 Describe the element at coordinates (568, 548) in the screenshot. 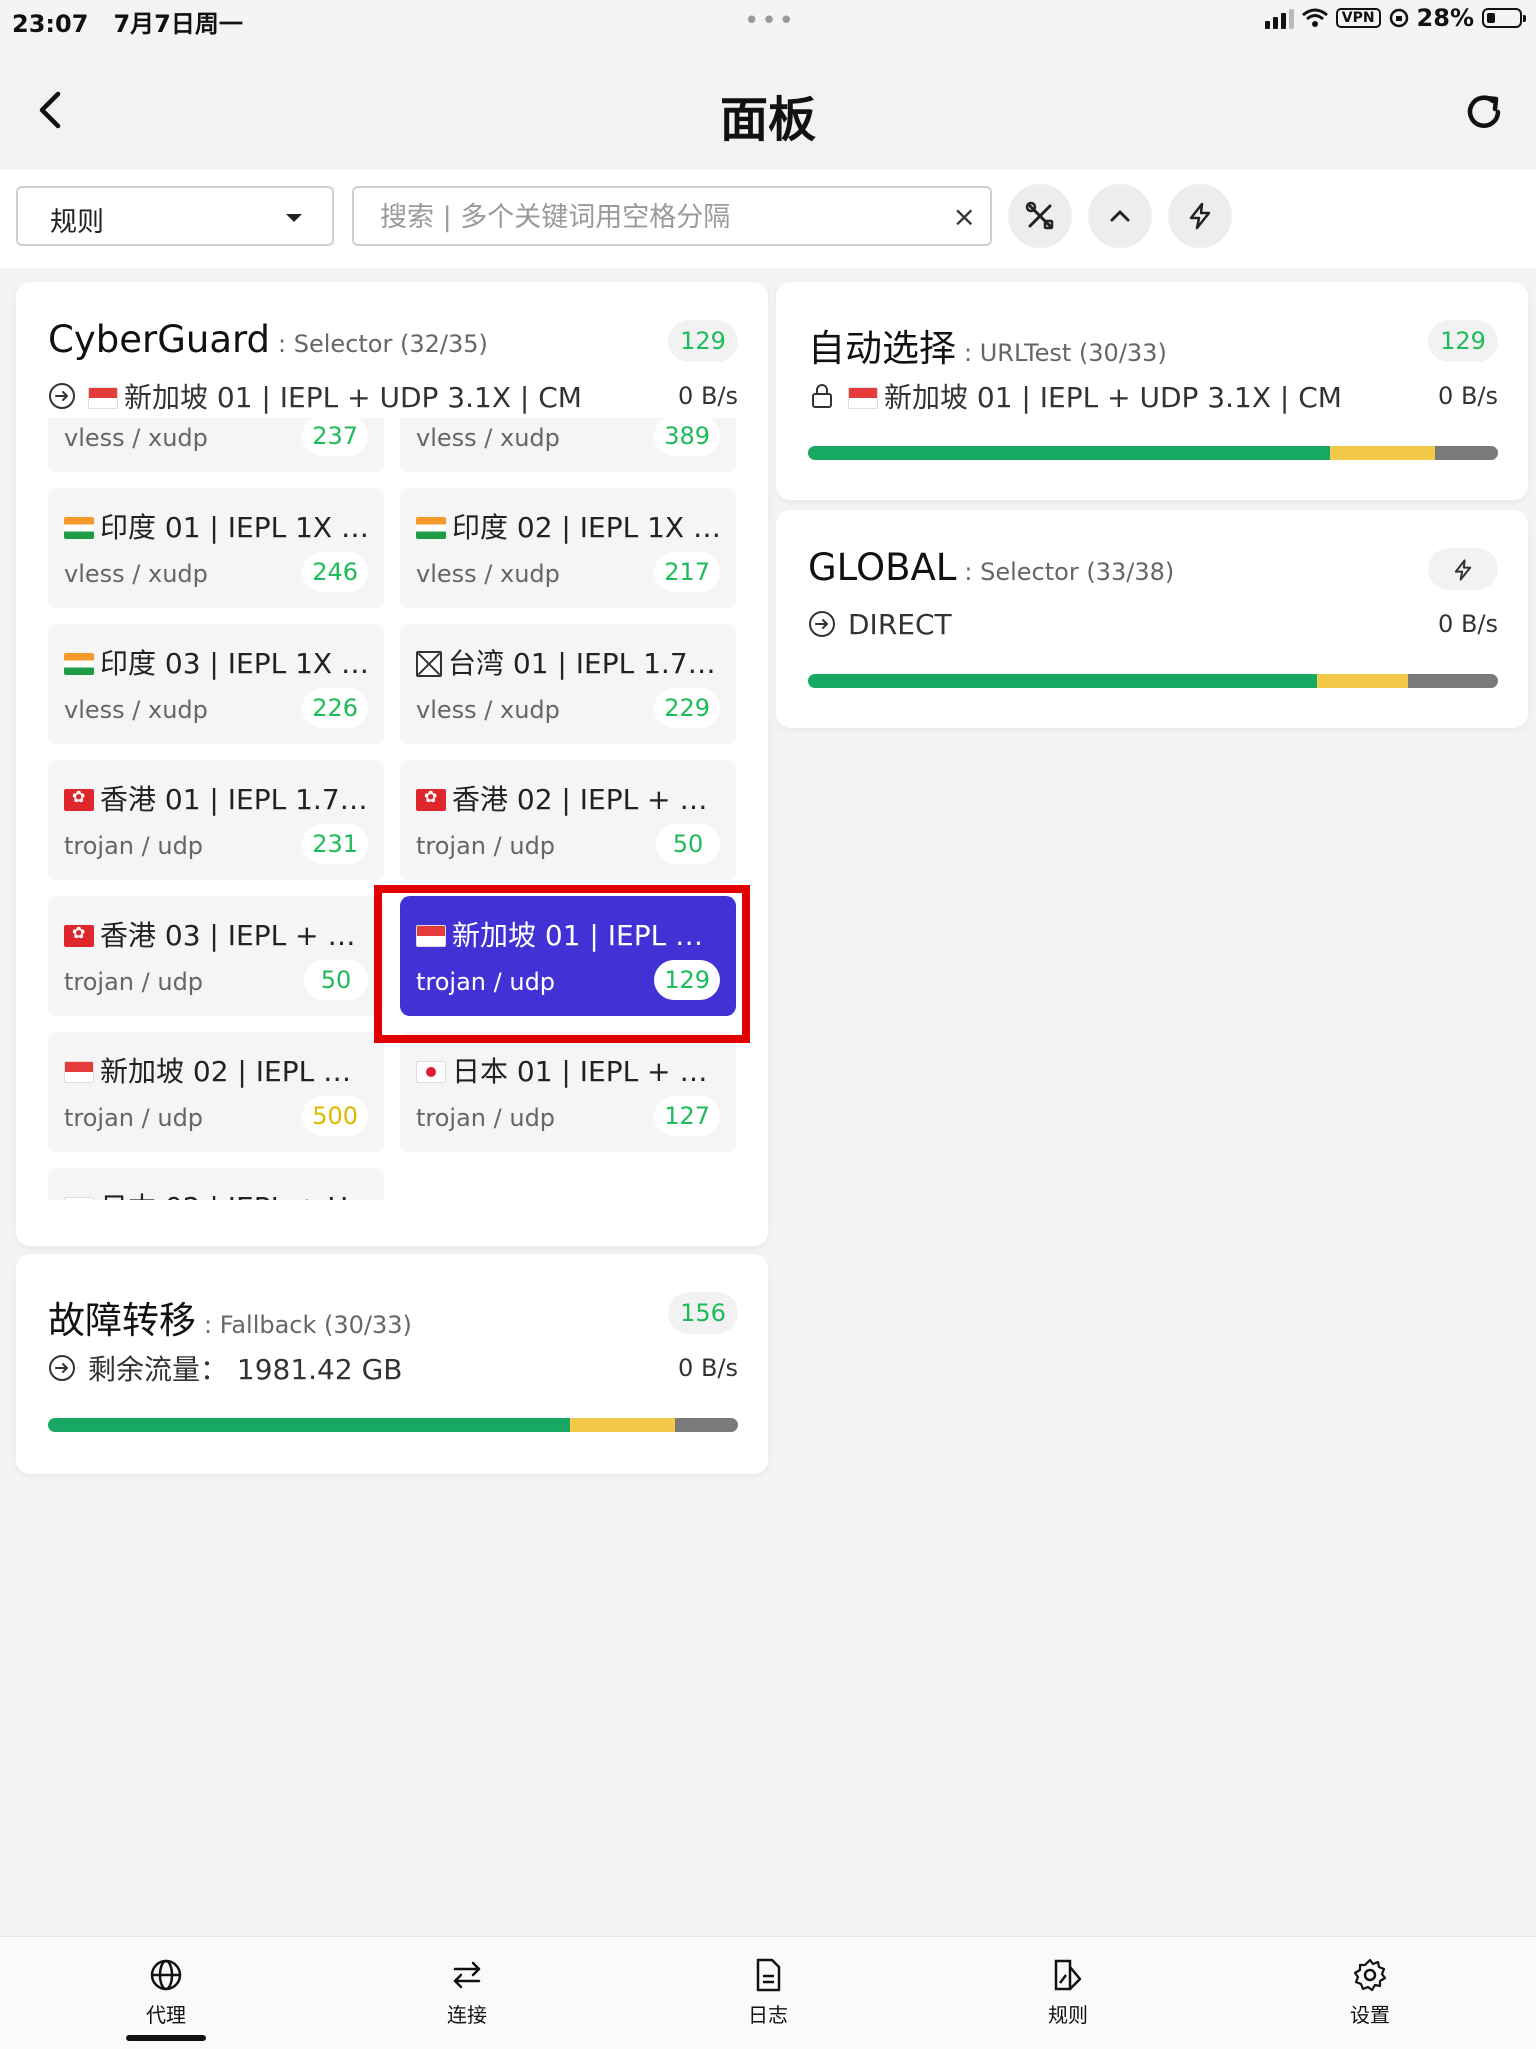

I see `node-item: 印度 02 | IEPL 1X | CM vless / xudp 217` at that location.